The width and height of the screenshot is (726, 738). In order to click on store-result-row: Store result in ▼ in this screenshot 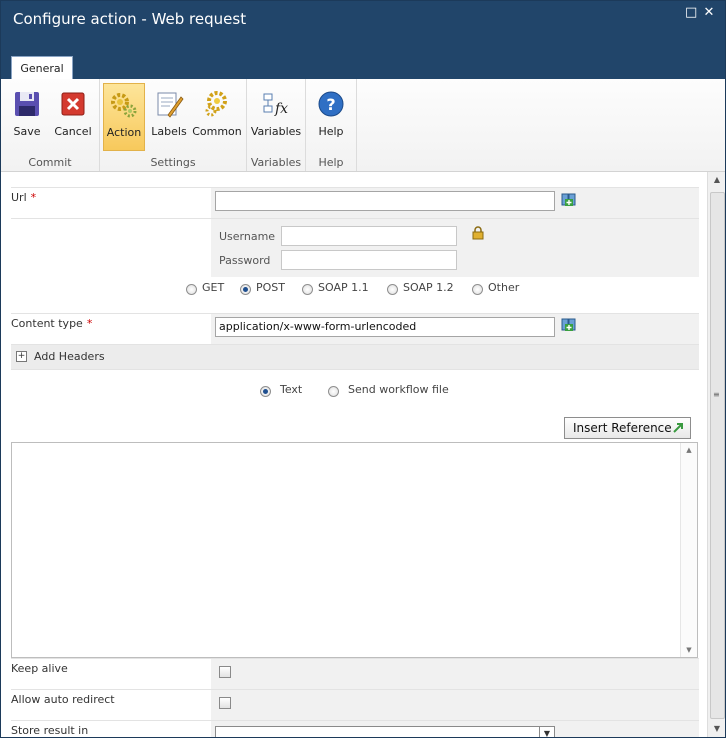, I will do `click(355, 728)`.